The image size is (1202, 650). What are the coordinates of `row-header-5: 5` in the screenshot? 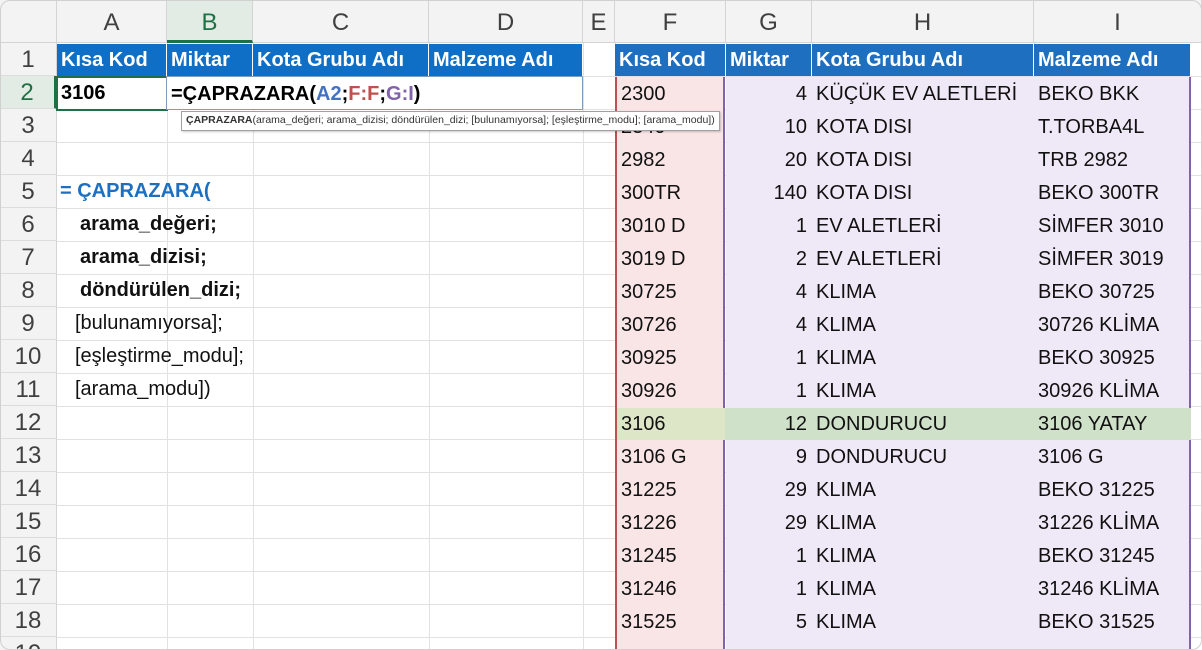 It's located at (28, 191).